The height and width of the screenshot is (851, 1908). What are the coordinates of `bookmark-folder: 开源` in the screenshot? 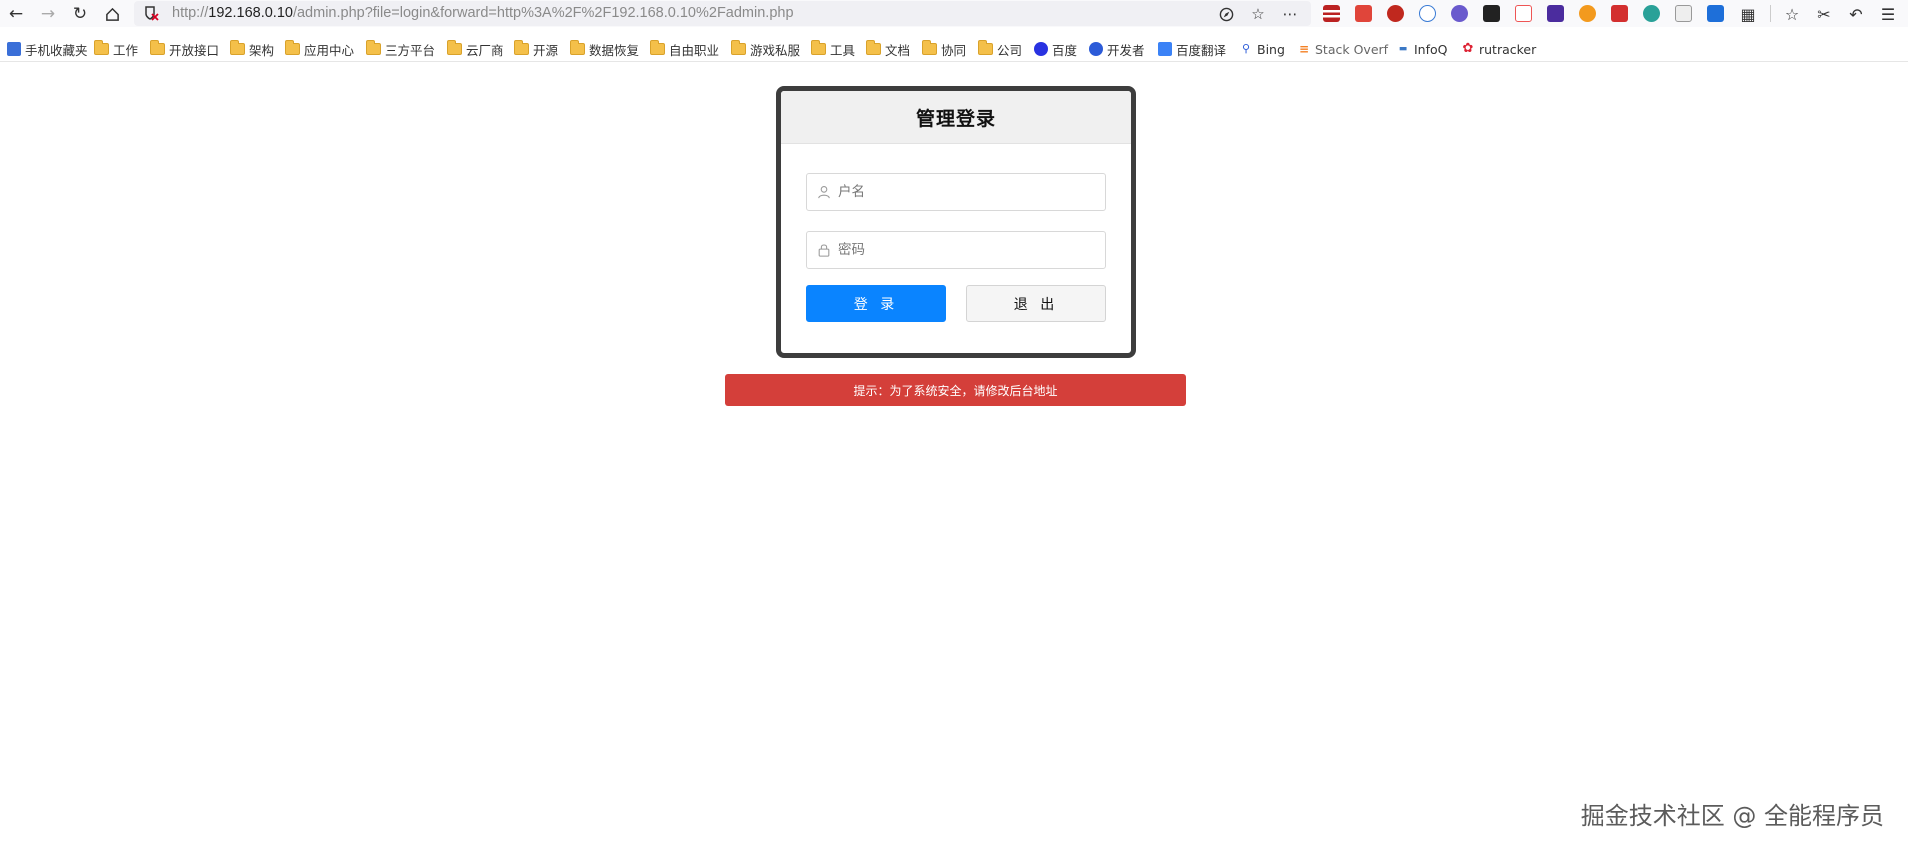 It's located at (536, 49).